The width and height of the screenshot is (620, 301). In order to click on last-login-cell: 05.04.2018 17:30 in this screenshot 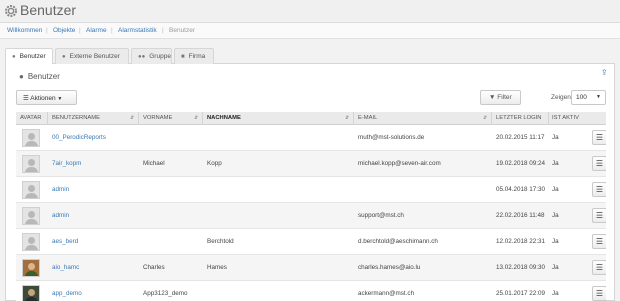, I will do `click(521, 189)`.